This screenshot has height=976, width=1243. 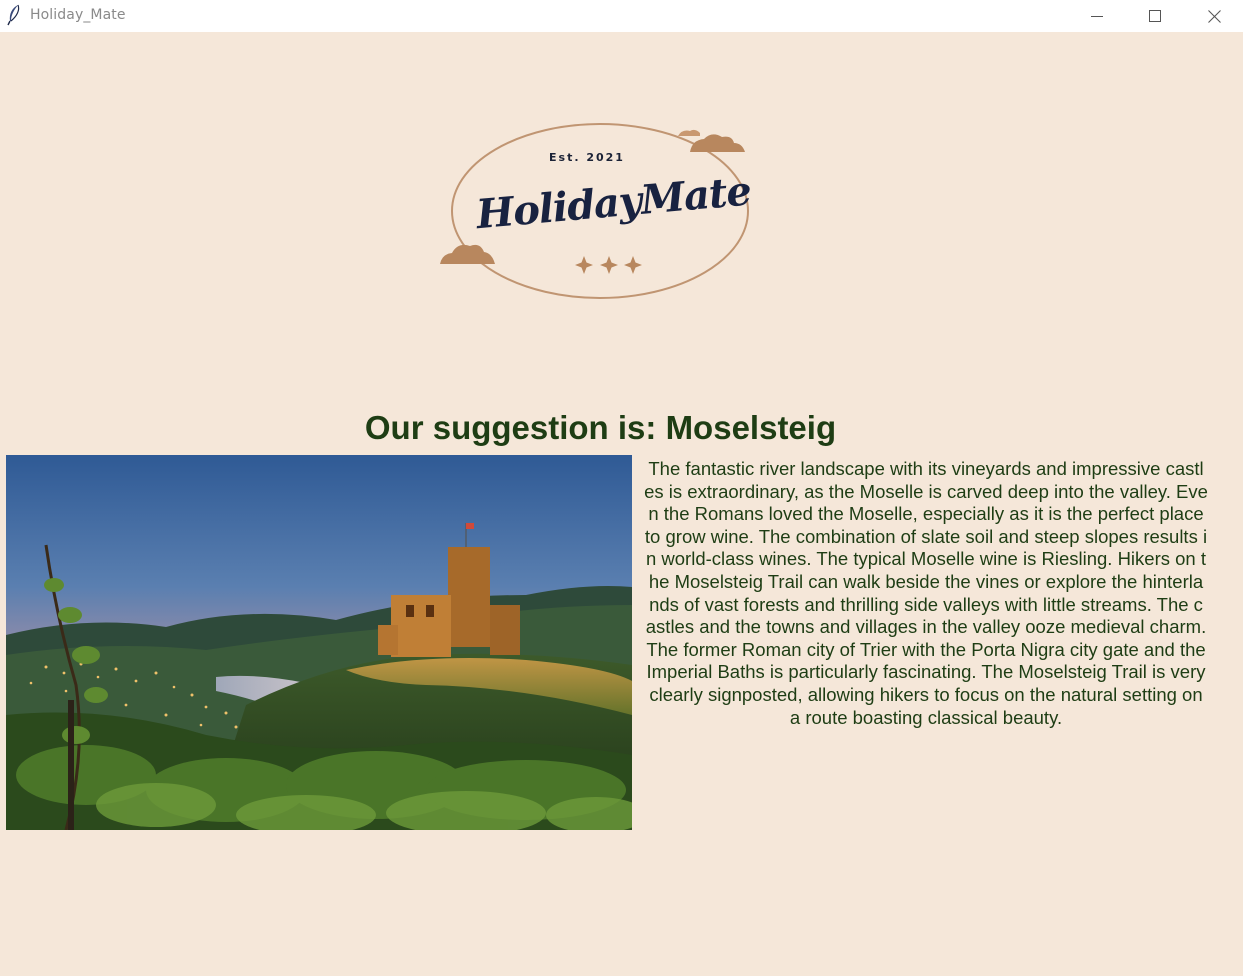 What do you see at coordinates (587, 157) in the screenshot?
I see `logo-established: Est. 2021` at bounding box center [587, 157].